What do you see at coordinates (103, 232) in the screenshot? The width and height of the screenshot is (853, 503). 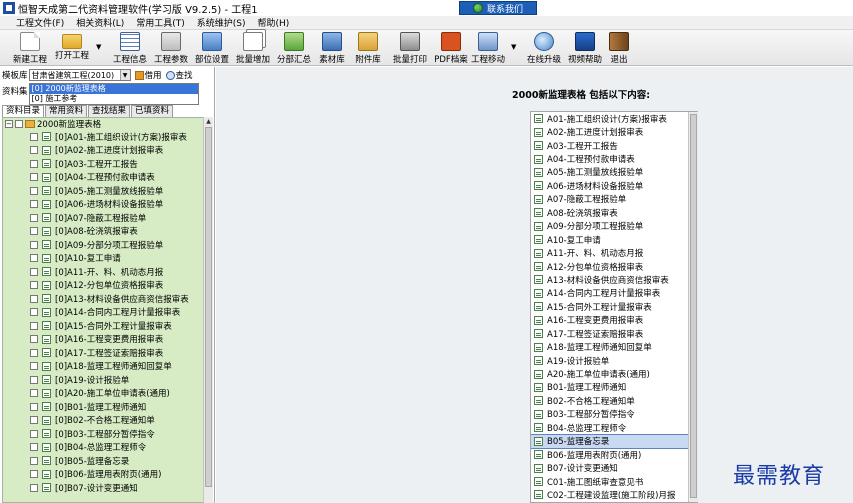 I see `tree-item: [0]A08-砼浇筑报审表` at bounding box center [103, 232].